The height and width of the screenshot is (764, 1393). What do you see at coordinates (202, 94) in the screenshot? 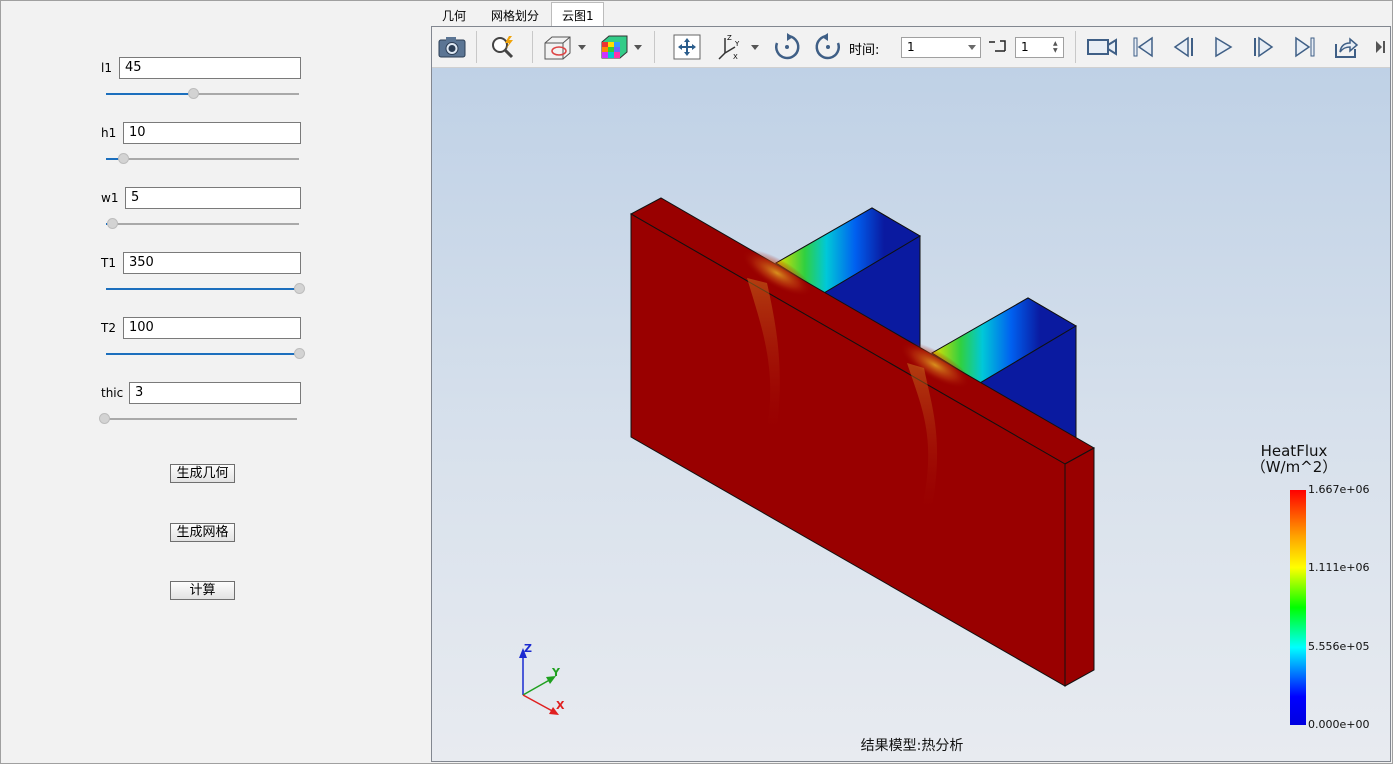
I see `l1-slider` at bounding box center [202, 94].